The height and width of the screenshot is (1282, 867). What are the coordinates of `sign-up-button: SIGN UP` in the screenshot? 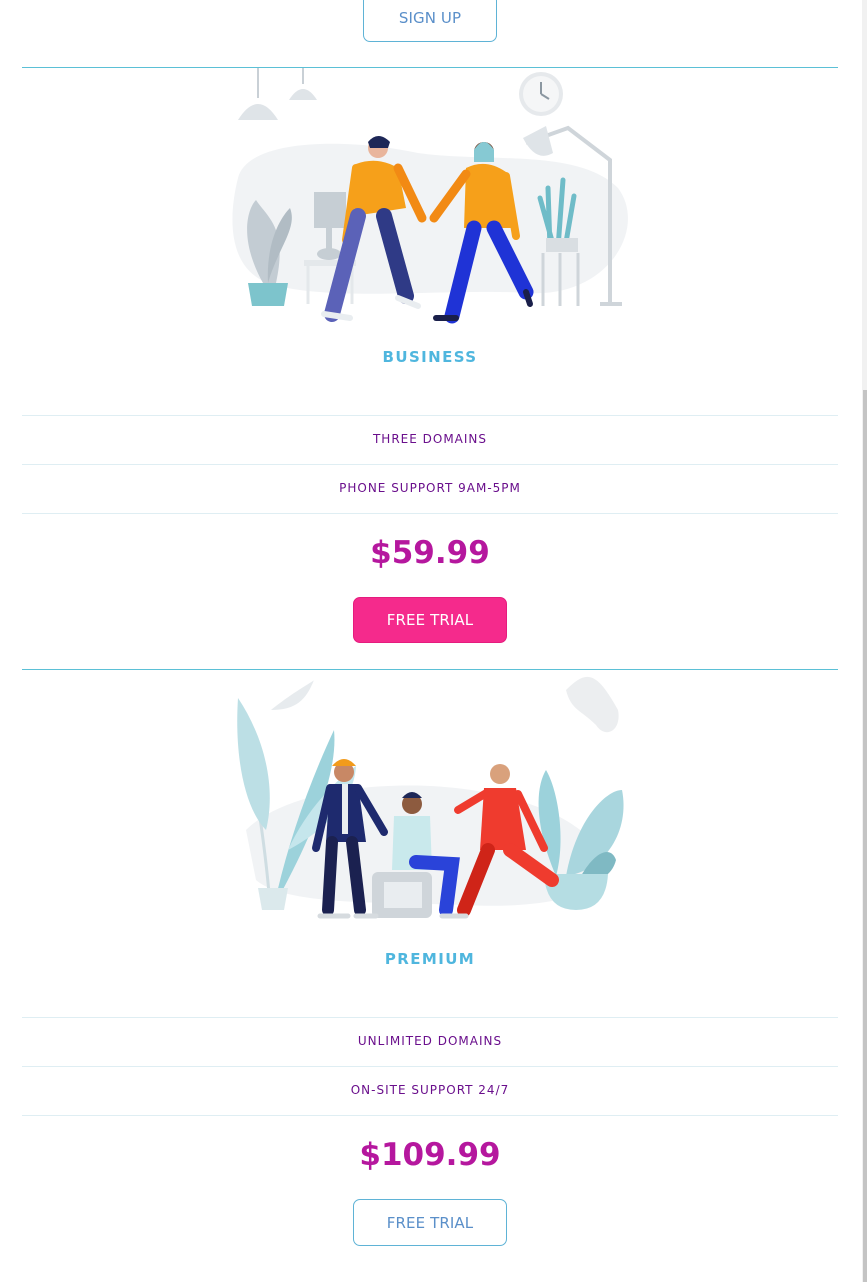 It's located at (430, 21).